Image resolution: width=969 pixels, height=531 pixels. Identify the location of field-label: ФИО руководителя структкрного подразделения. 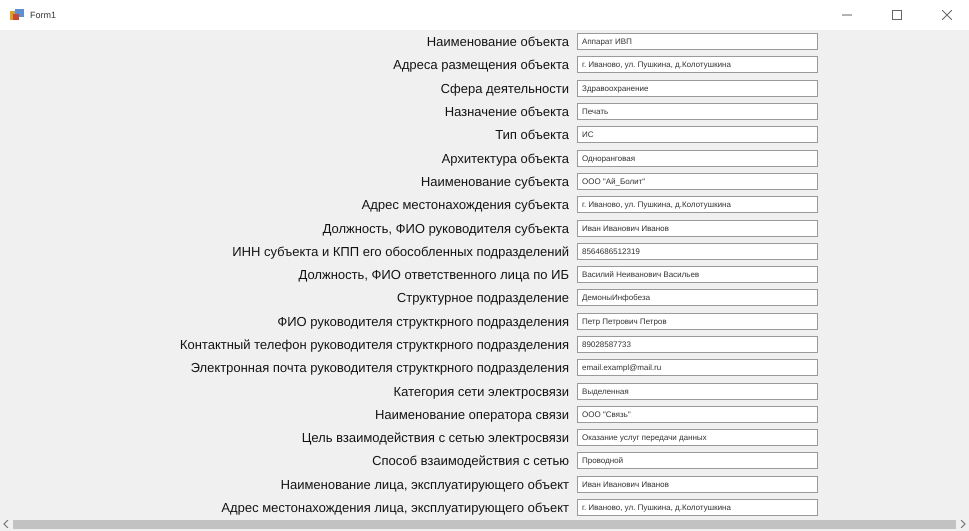
(422, 321).